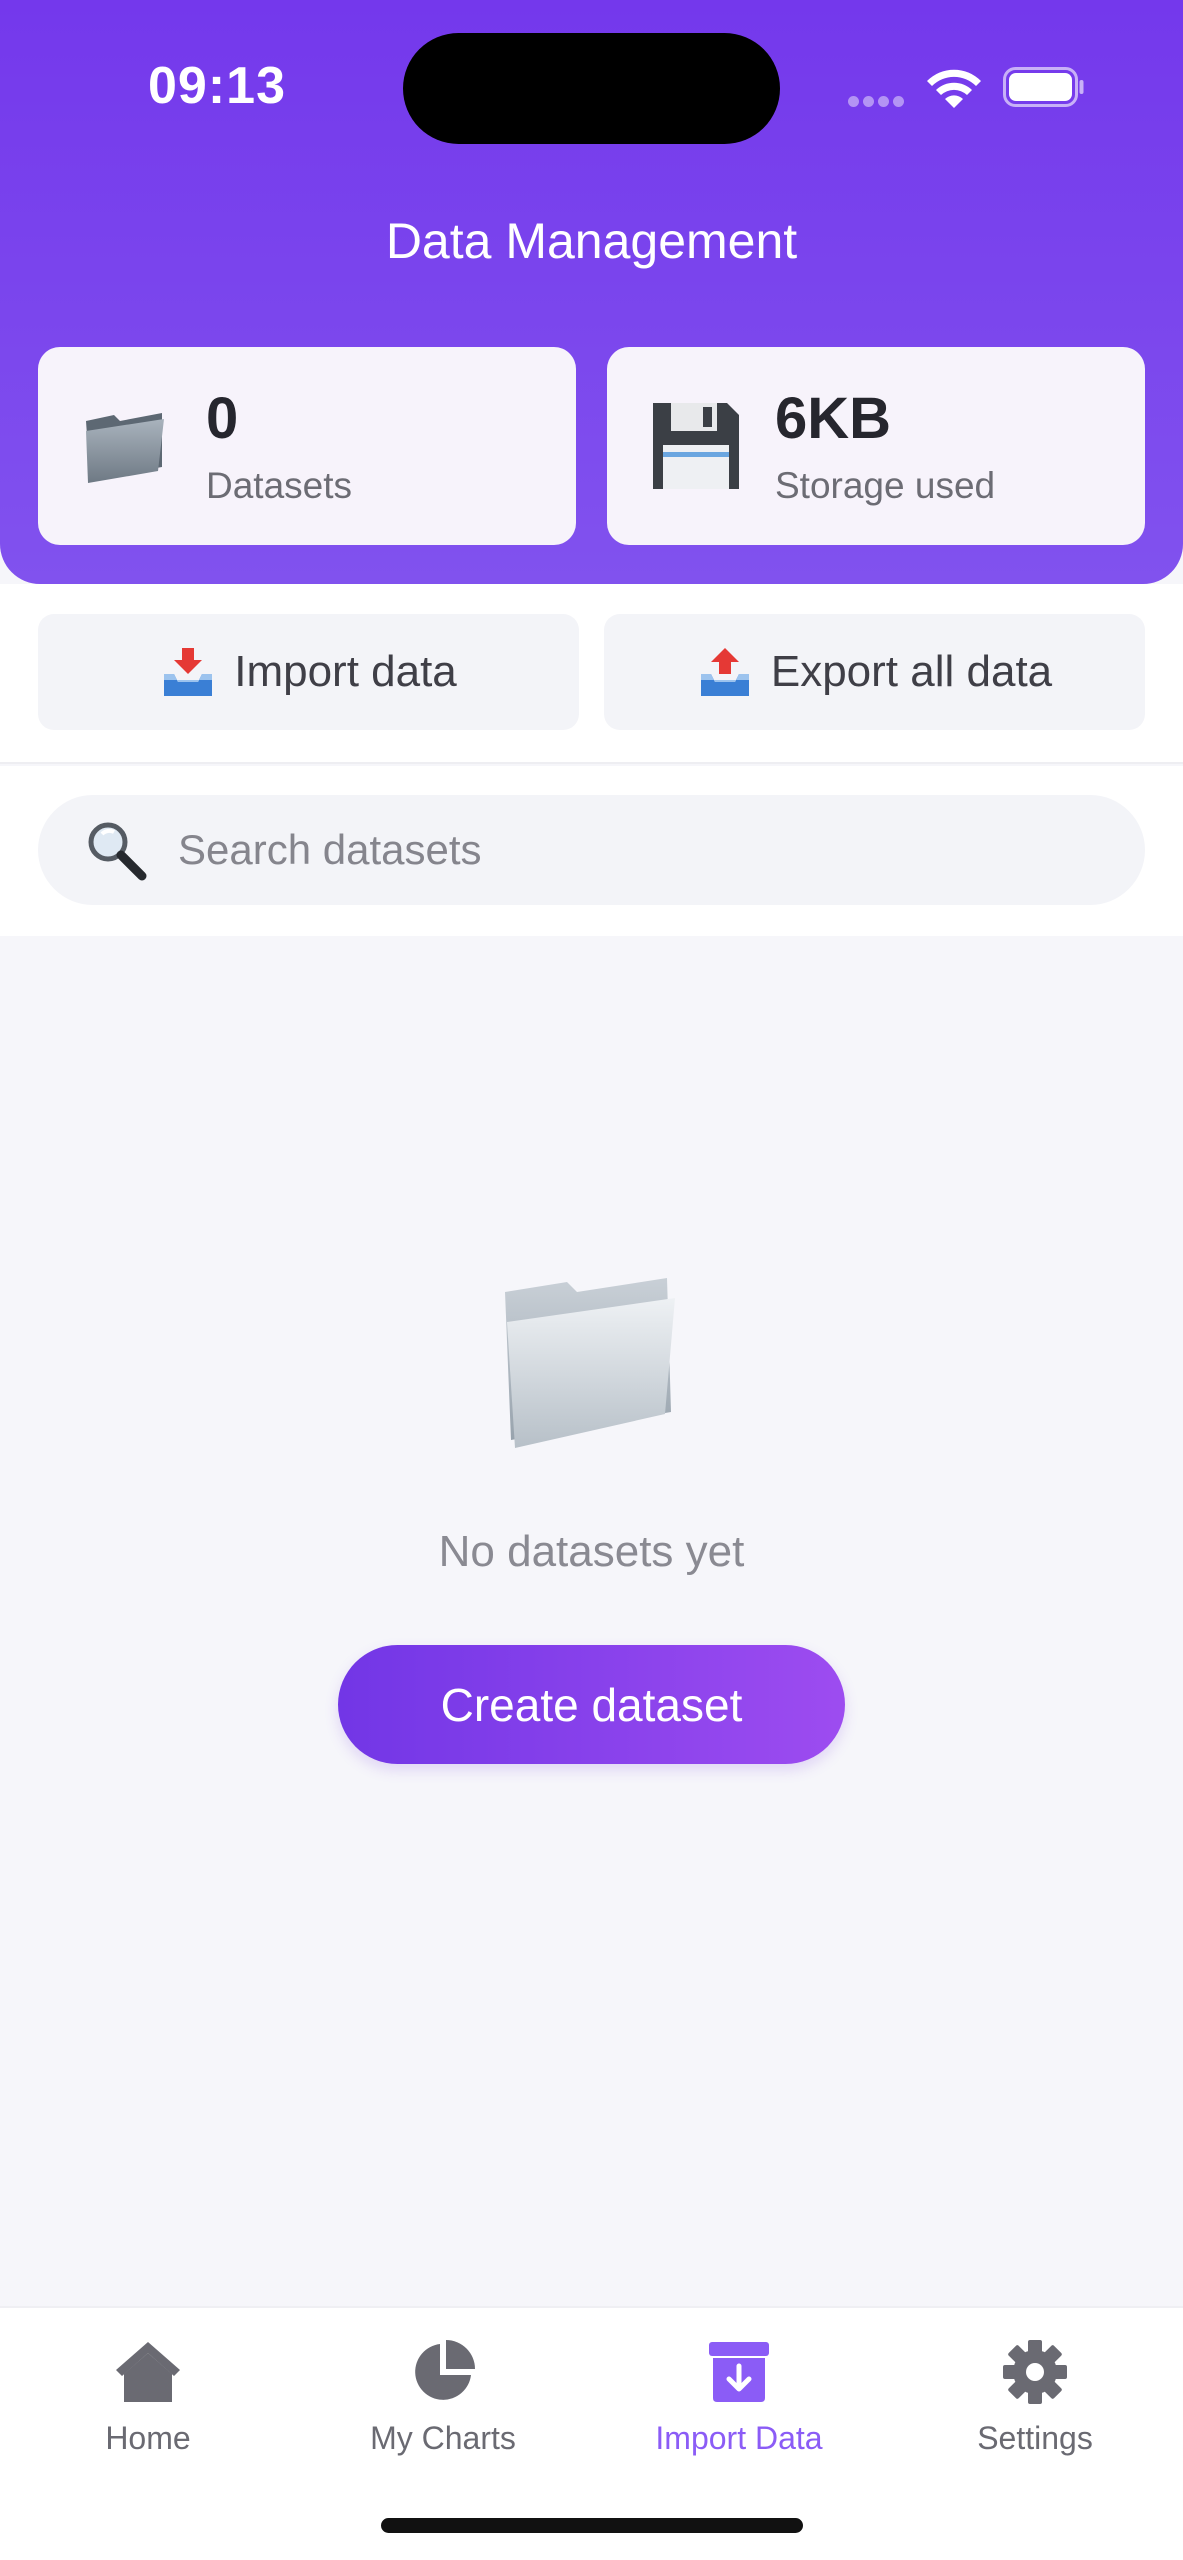  What do you see at coordinates (222, 418) in the screenshot?
I see `datasets-count: 0` at bounding box center [222, 418].